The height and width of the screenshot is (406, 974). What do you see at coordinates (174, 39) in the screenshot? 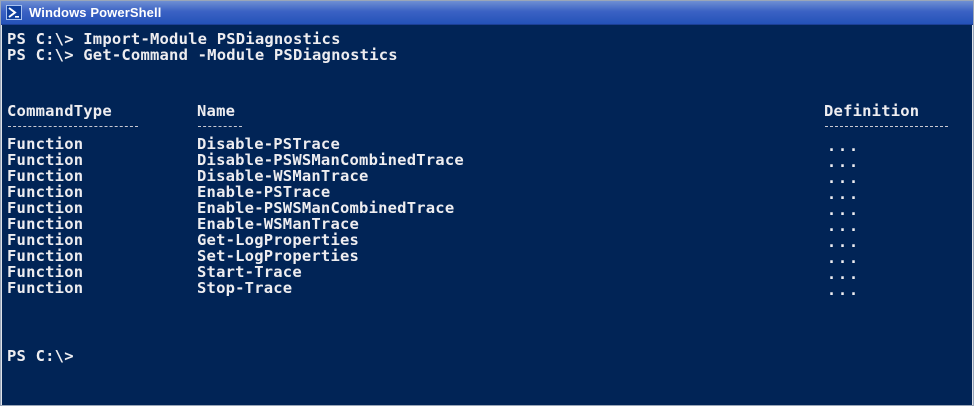
I see `command-line-import: PS C:\> Import-Module PSDiagnostics` at bounding box center [174, 39].